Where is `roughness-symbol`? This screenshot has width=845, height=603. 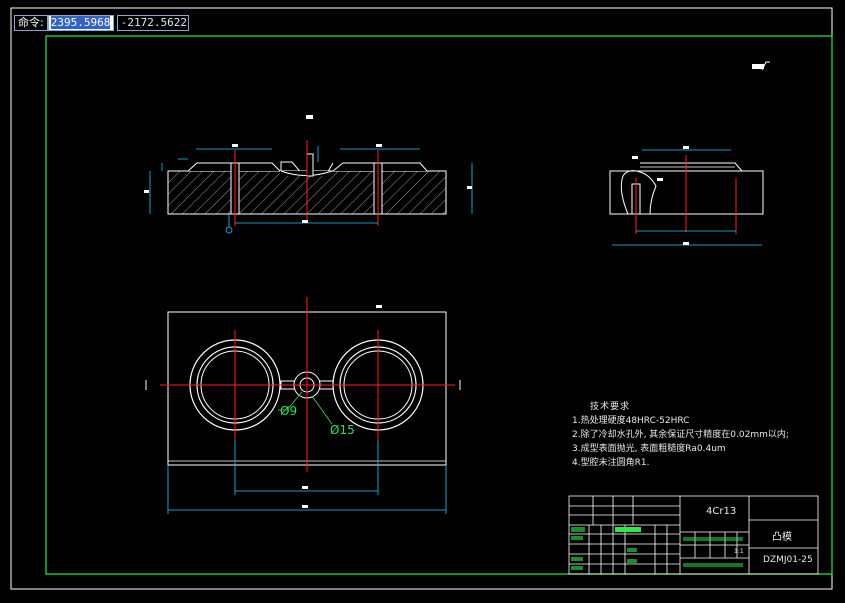 roughness-symbol is located at coordinates (761, 66).